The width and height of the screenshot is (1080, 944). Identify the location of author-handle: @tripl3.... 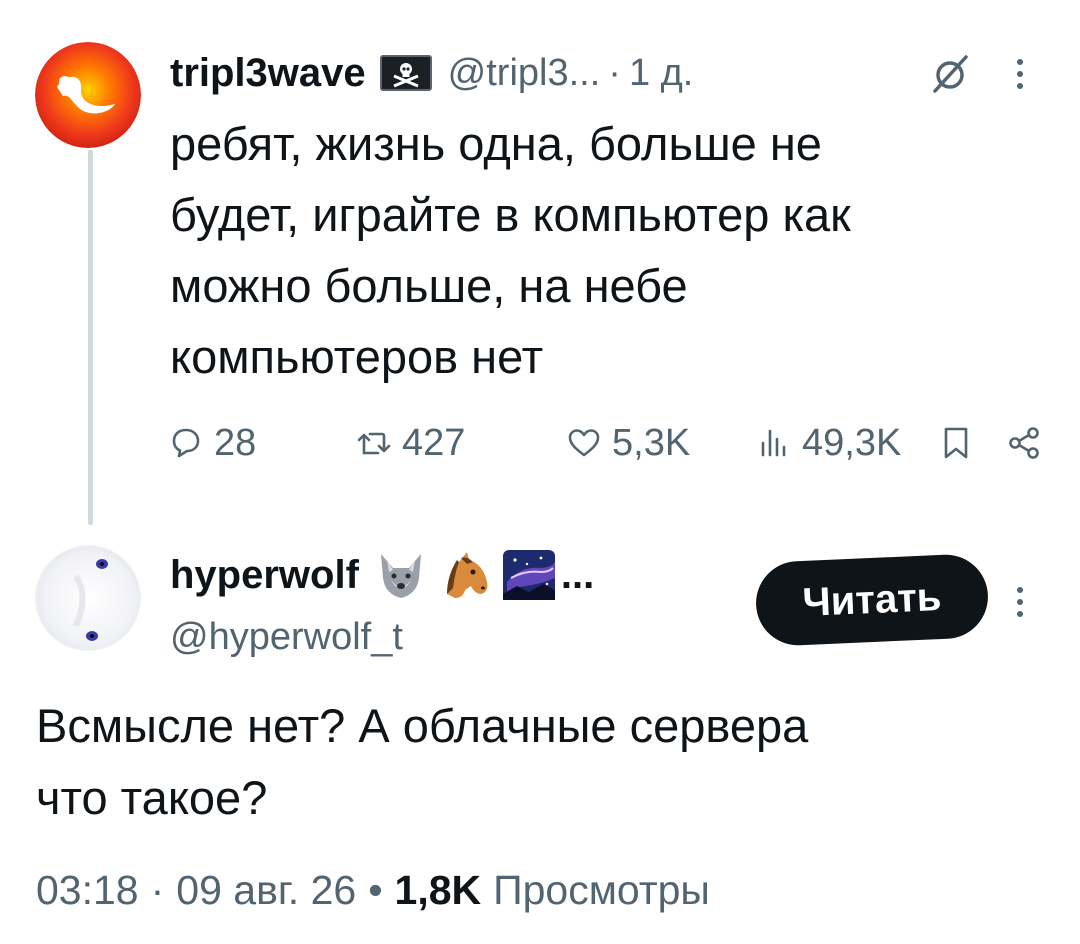
(524, 73).